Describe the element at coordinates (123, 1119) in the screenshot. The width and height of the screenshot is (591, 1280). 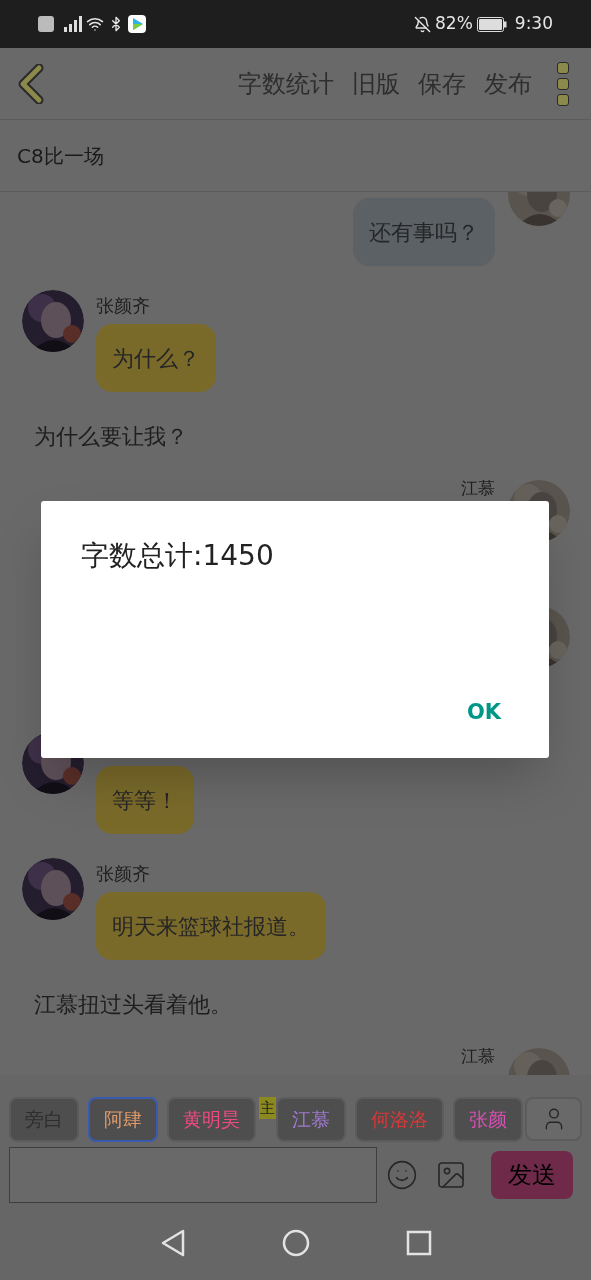
I see `character-chip: 阿肆` at that location.